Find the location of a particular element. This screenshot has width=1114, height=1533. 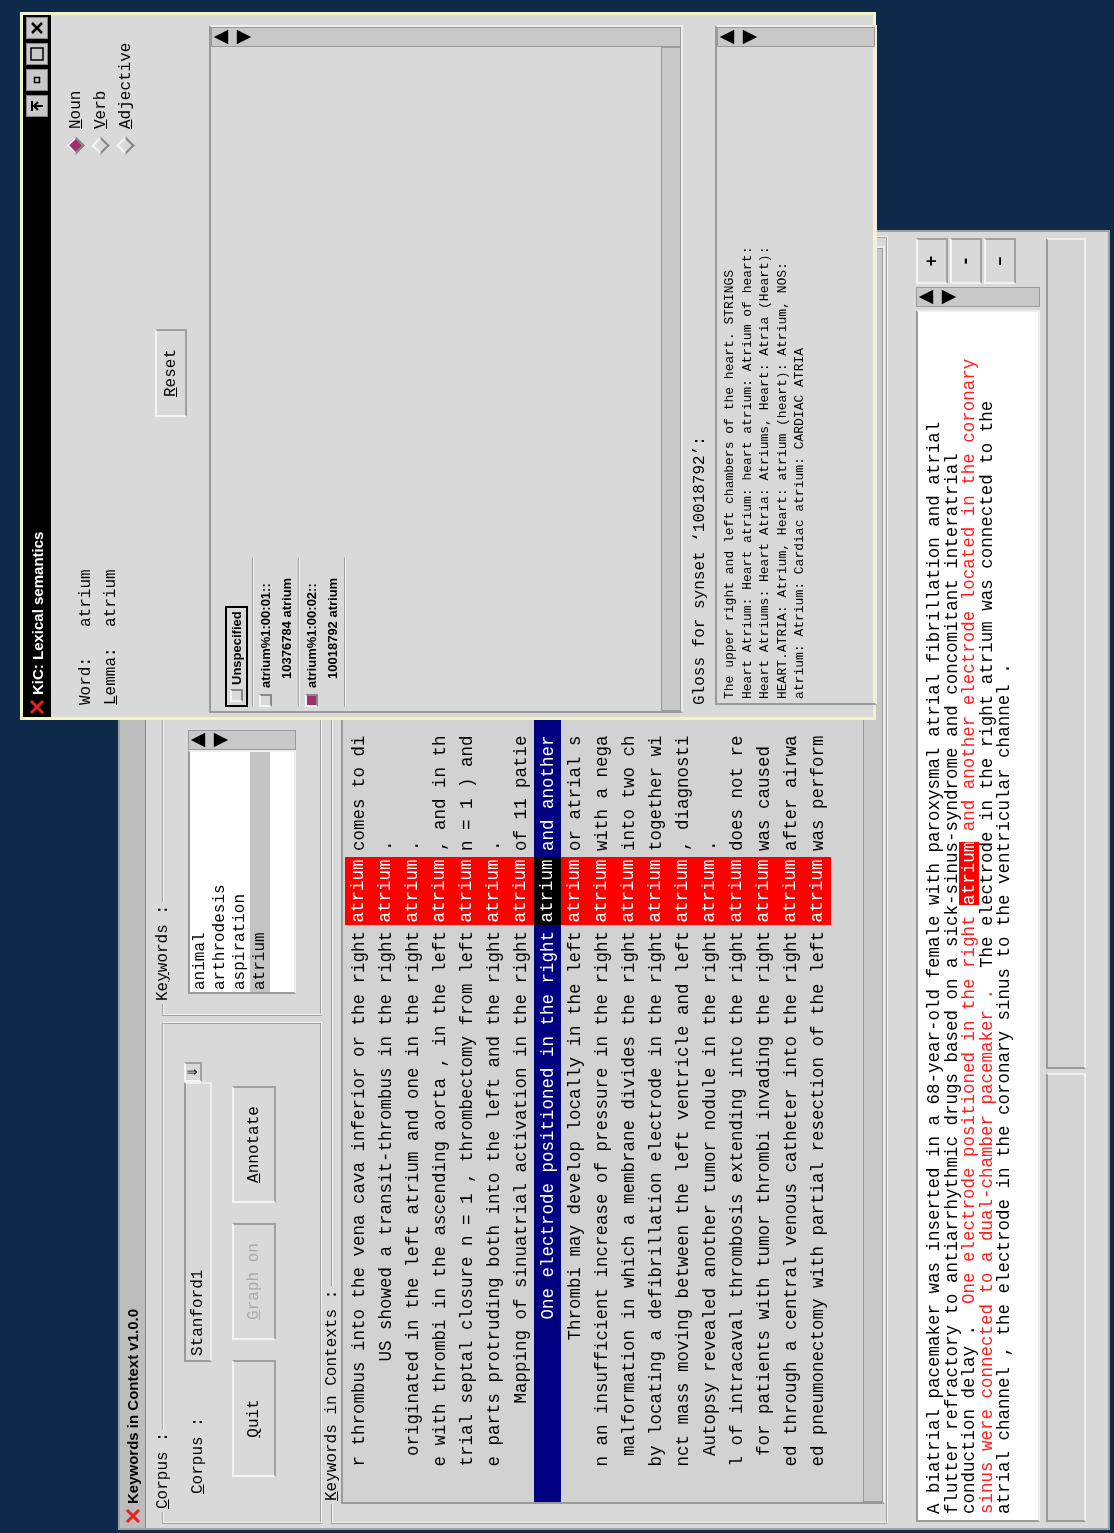

push-button: Annotate is located at coordinates (254, 1144).